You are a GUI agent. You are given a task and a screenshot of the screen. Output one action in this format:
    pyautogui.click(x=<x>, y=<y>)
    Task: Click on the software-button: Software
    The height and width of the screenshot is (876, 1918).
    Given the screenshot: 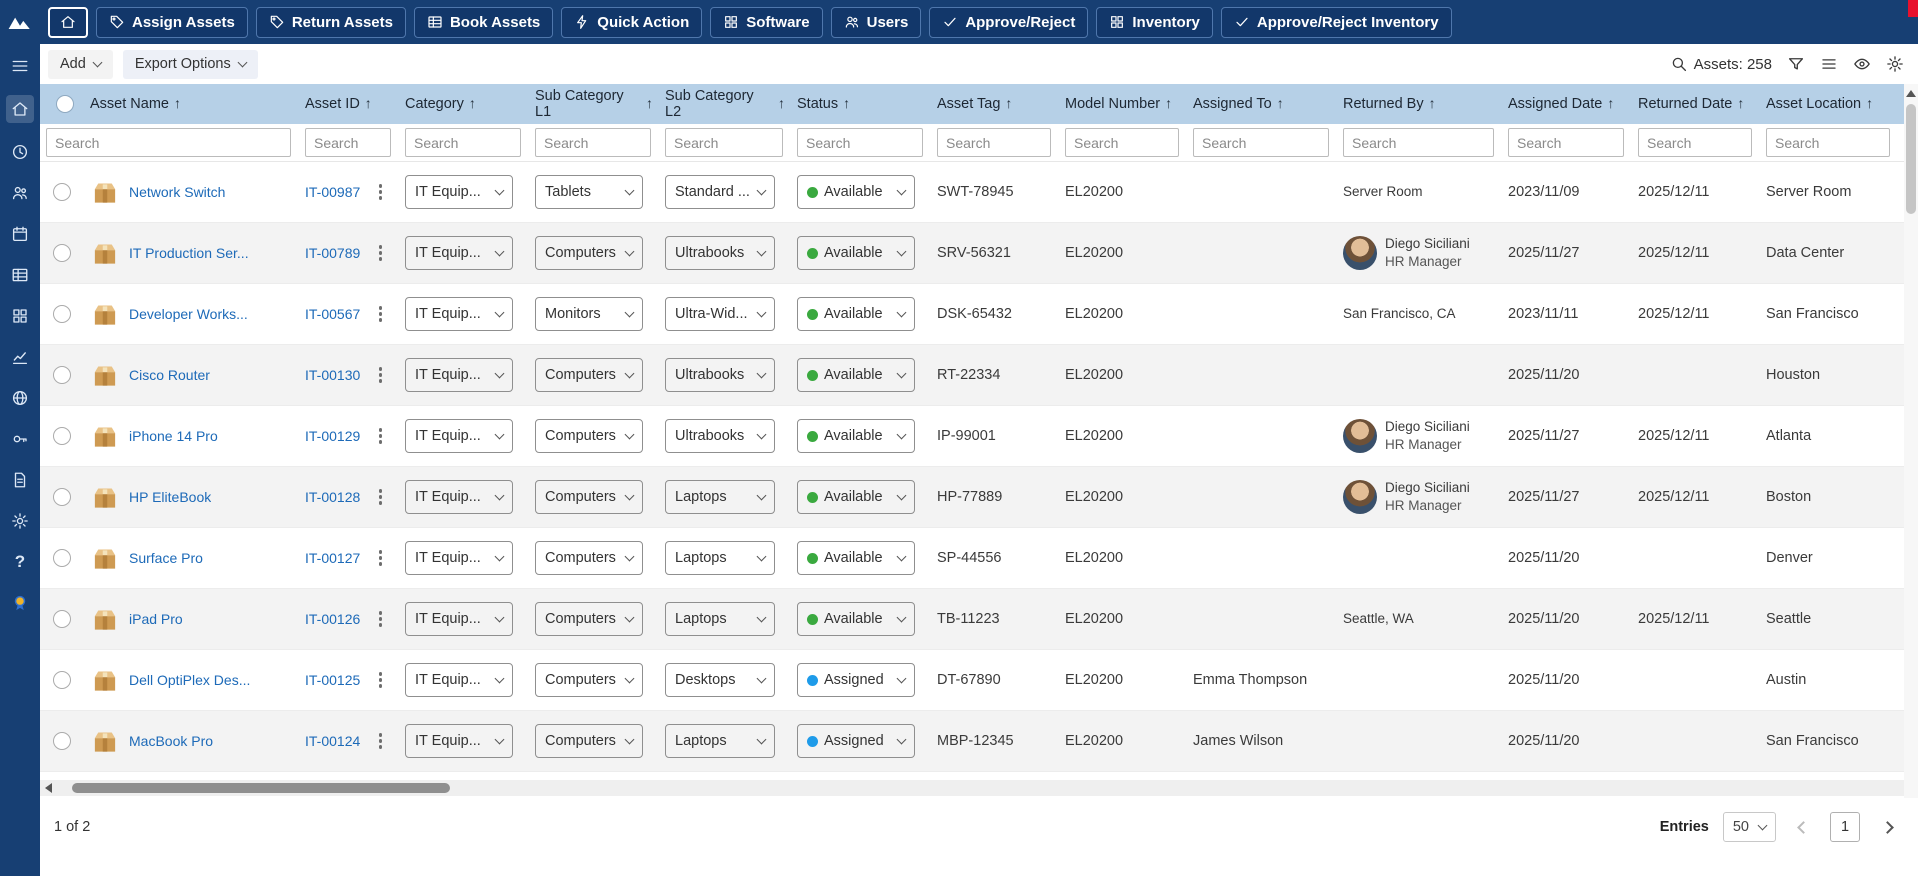 What is the action you would take?
    pyautogui.click(x=766, y=22)
    